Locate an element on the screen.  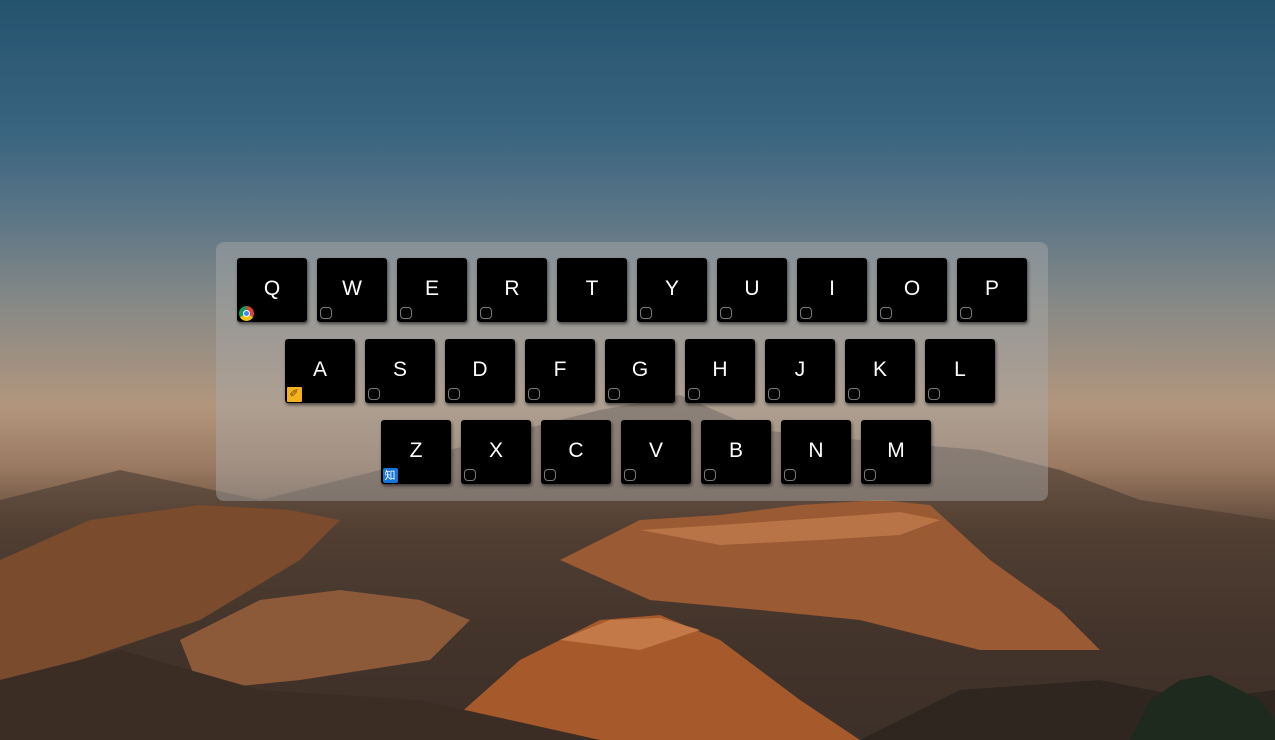
key-n: N is located at coordinates (816, 452).